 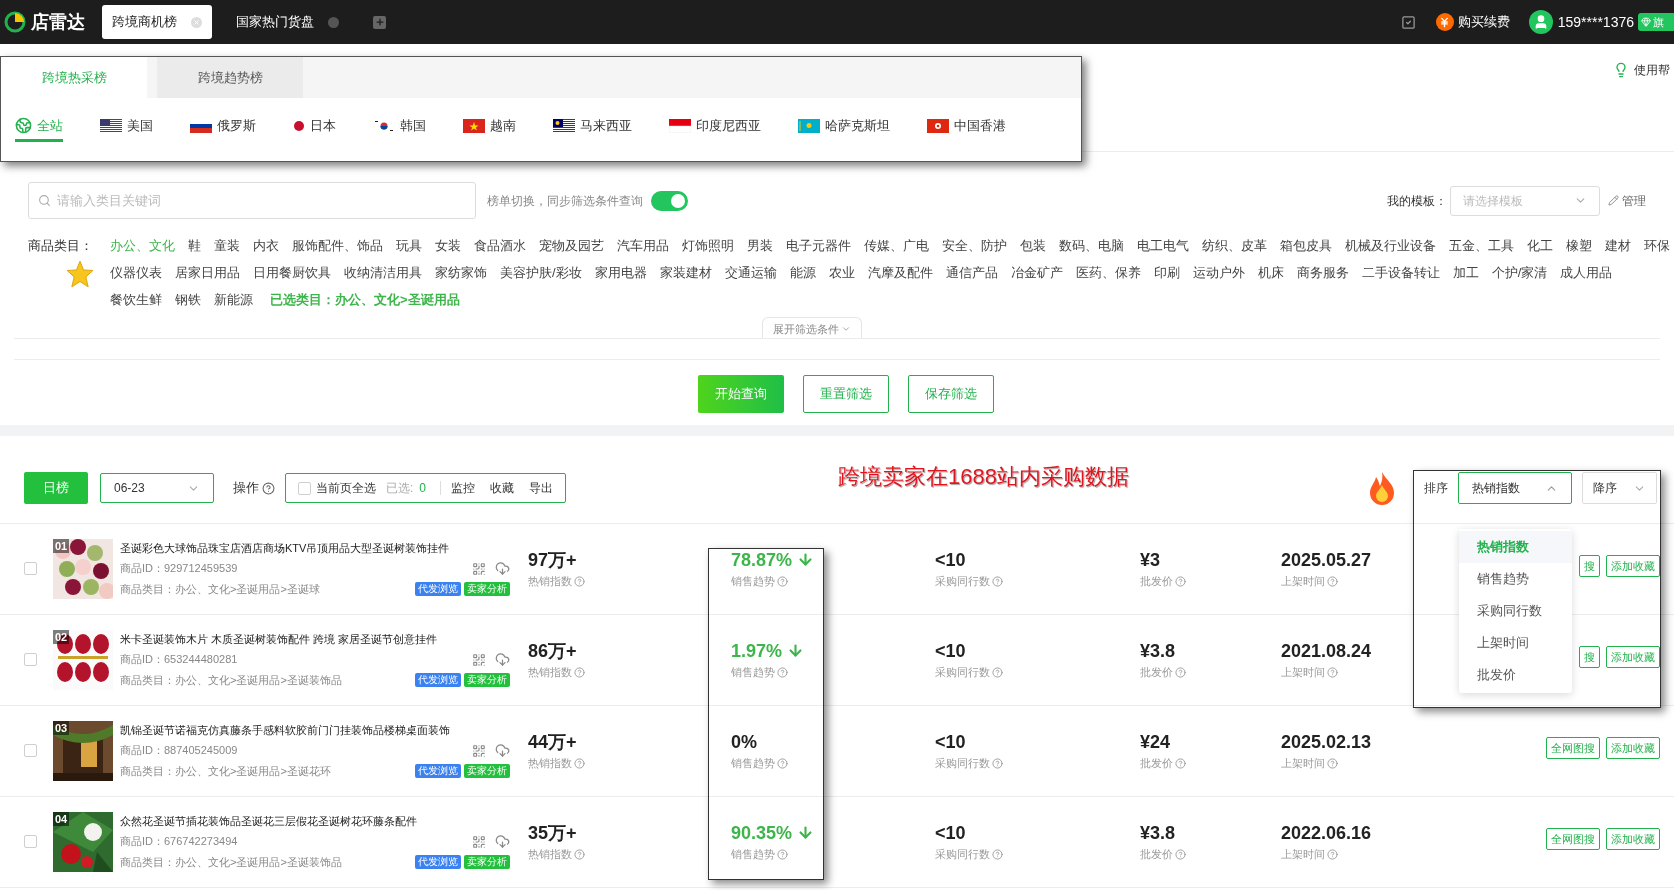 I want to click on sort-option: 上架时间, so click(x=1515, y=643).